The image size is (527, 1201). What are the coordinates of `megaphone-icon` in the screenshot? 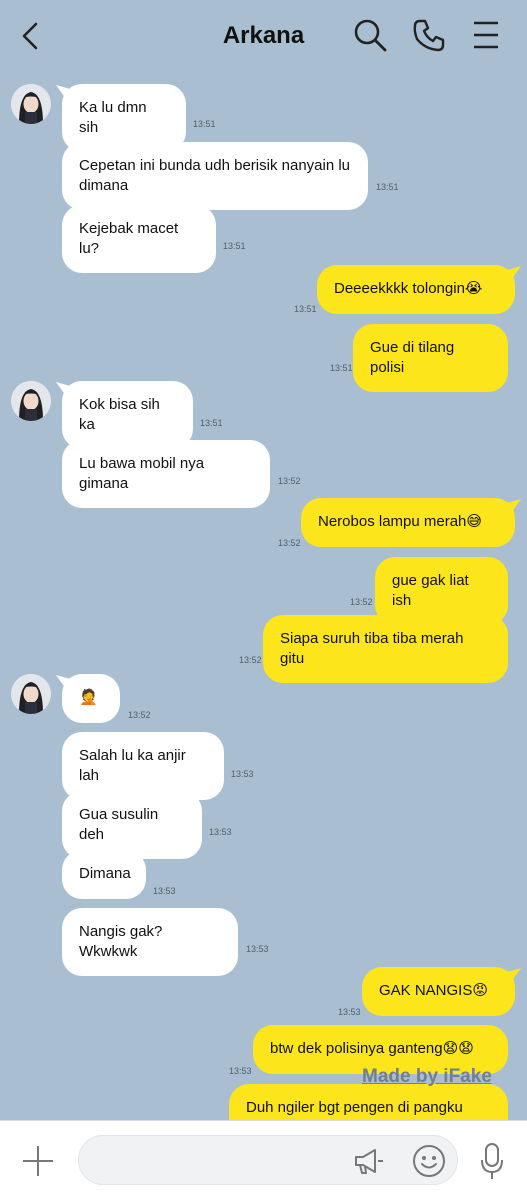 It's located at (369, 1161).